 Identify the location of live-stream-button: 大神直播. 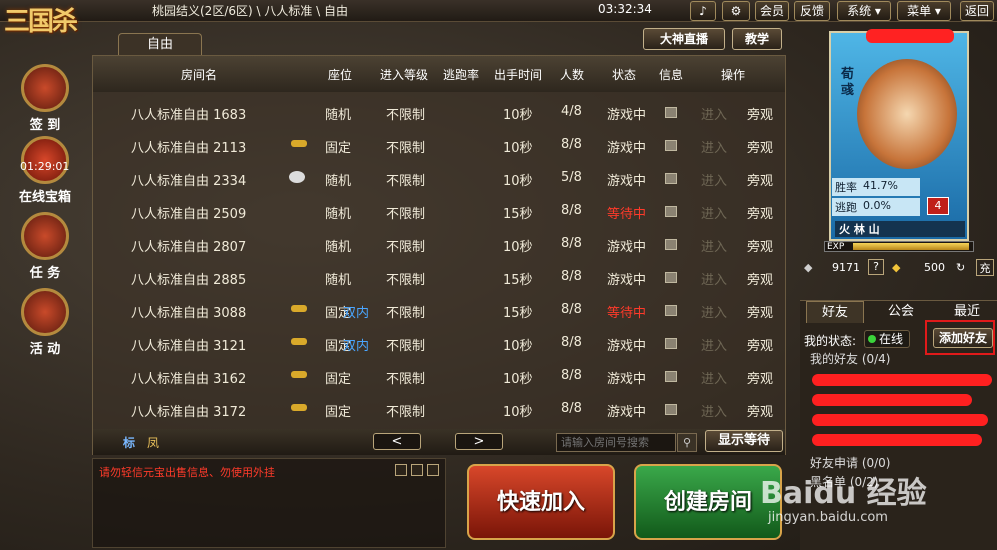
(684, 39).